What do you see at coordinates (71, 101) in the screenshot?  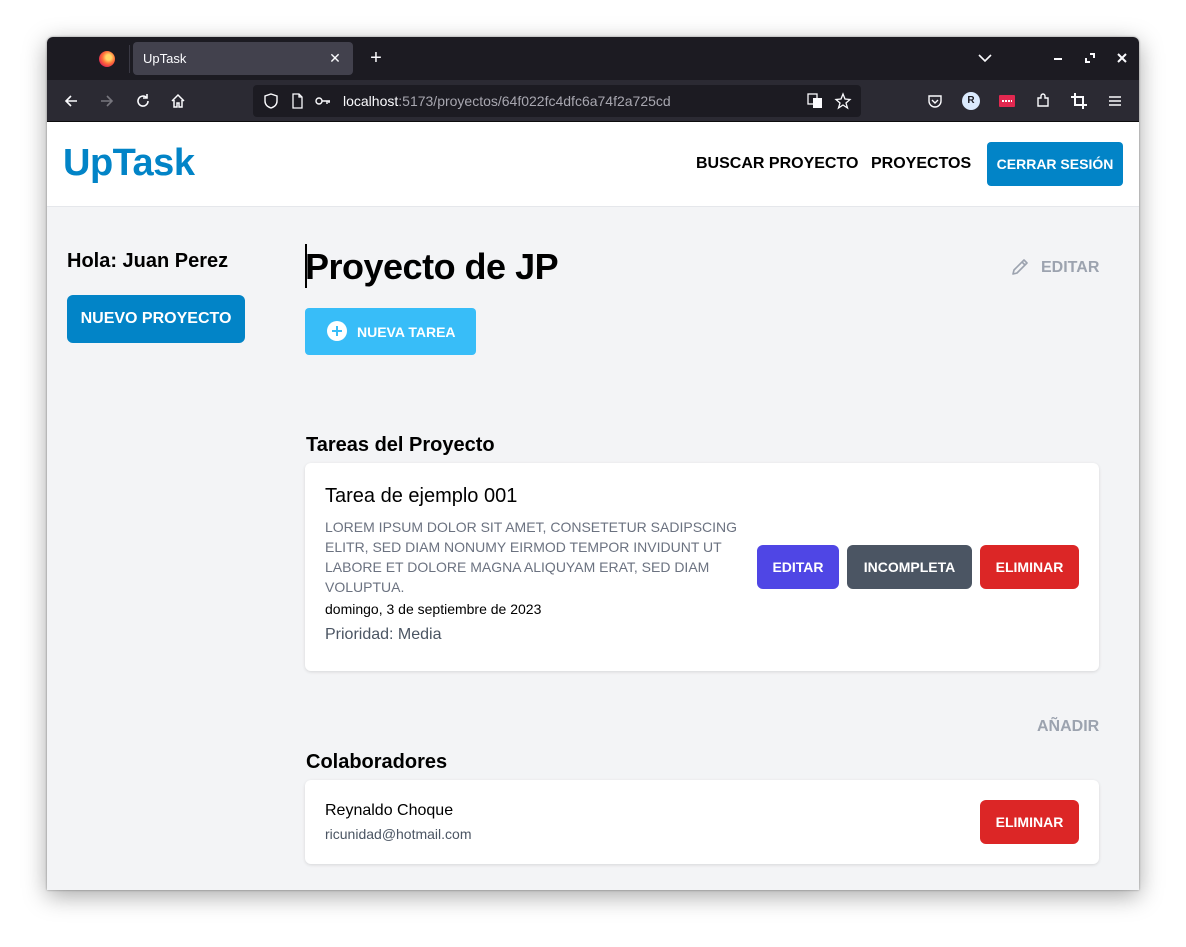 I see `back-icon` at bounding box center [71, 101].